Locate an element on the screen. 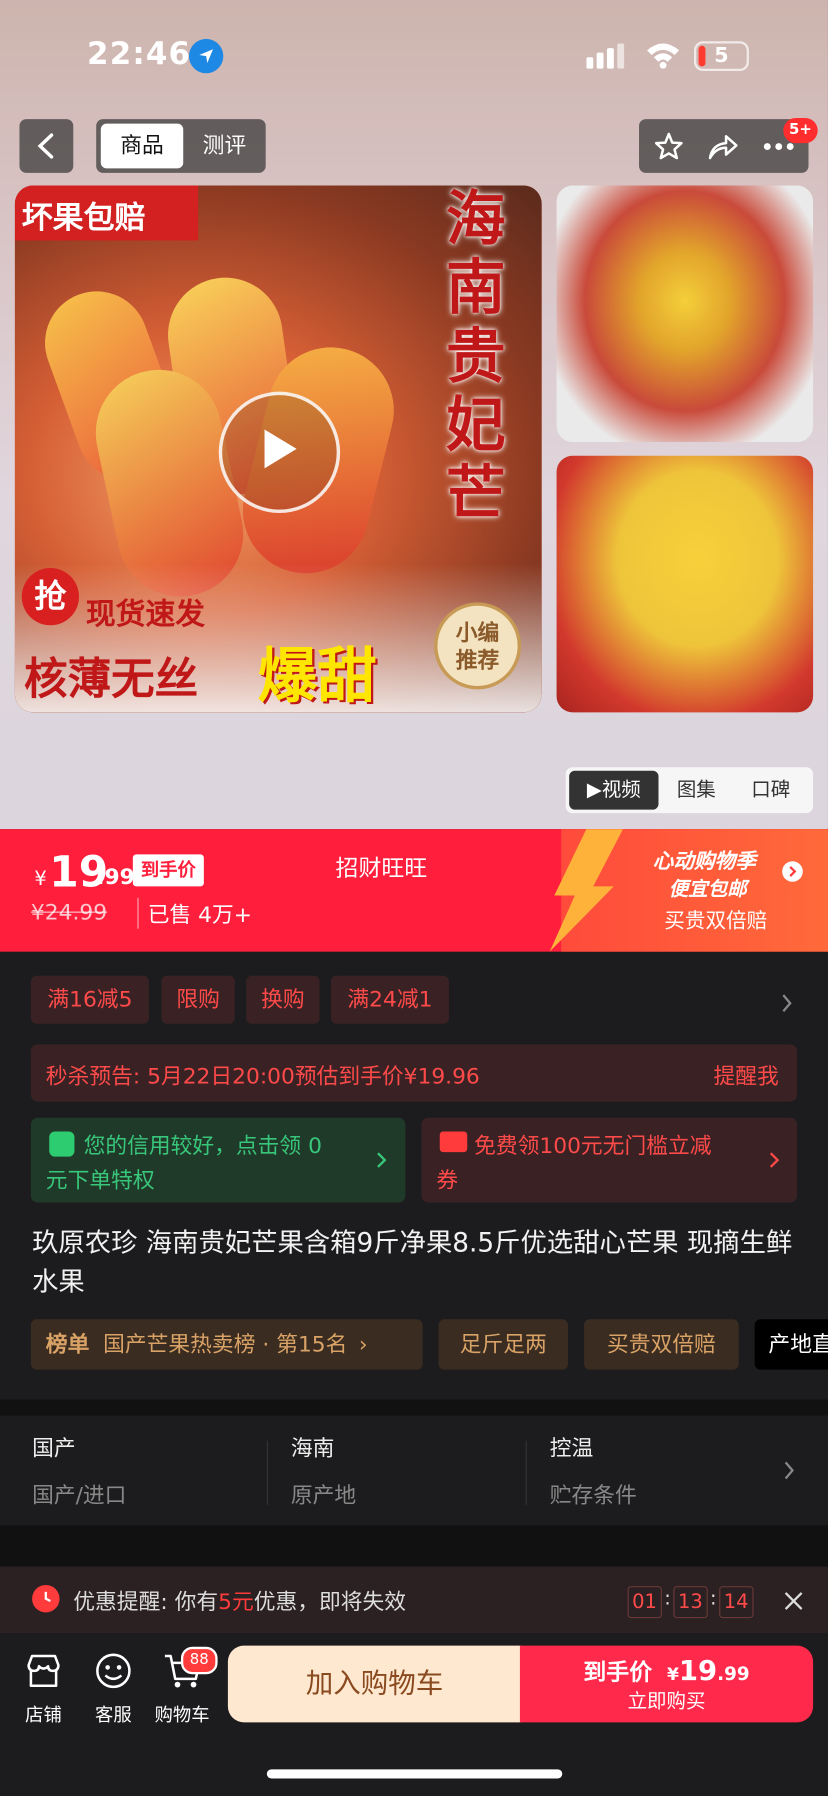 Image resolution: width=828 pixels, height=1796 pixels. cart-label: 购物车 is located at coordinates (181, 1712).